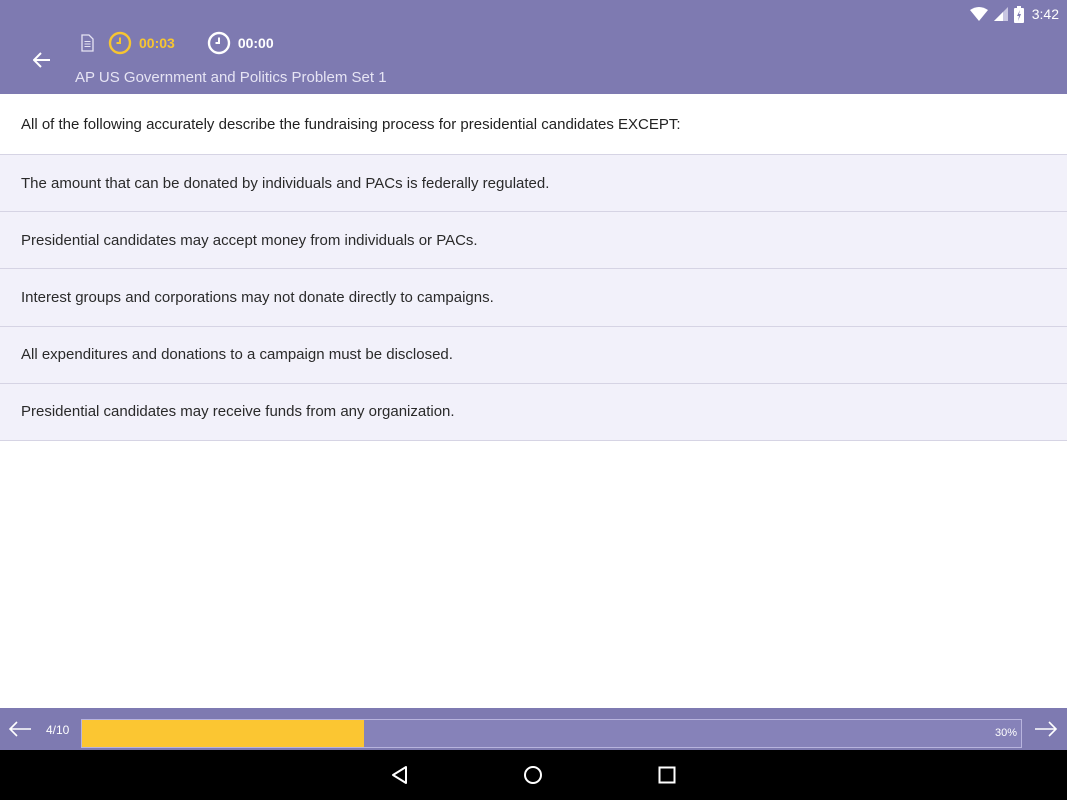  I want to click on progress-percent: 30%, so click(1005, 733).